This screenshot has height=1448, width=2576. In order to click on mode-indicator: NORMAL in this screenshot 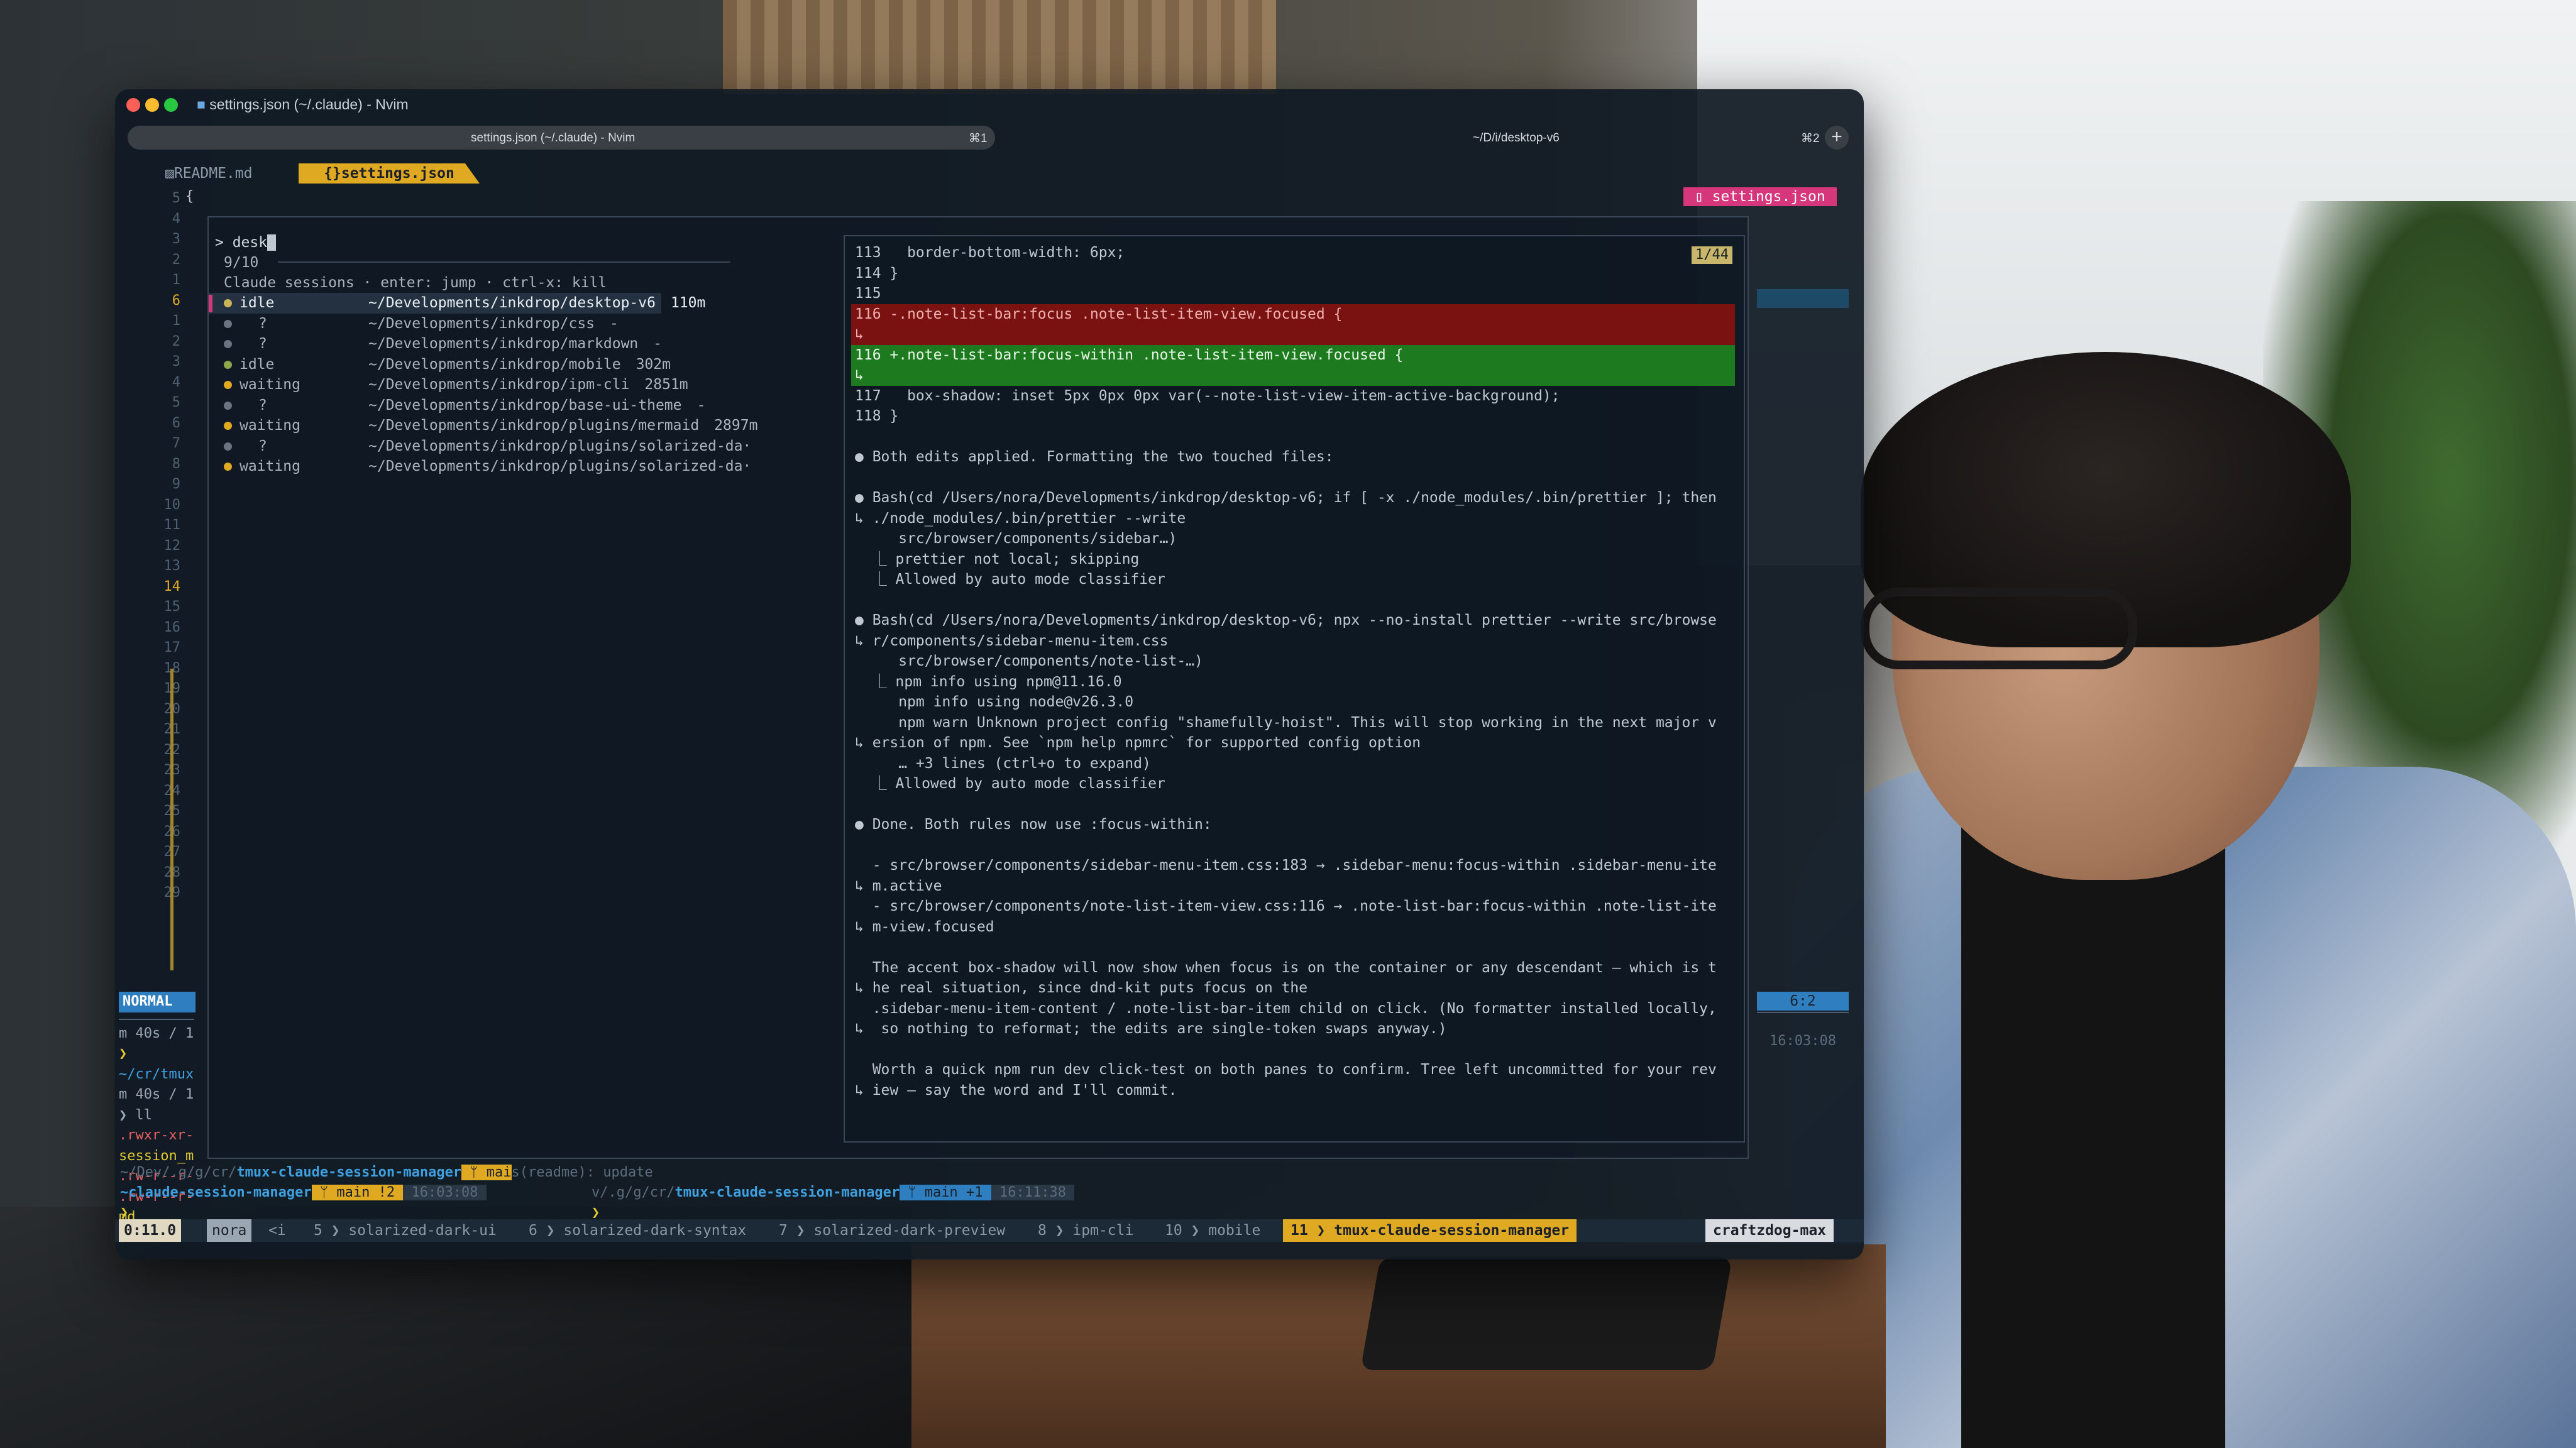, I will do `click(157, 1002)`.